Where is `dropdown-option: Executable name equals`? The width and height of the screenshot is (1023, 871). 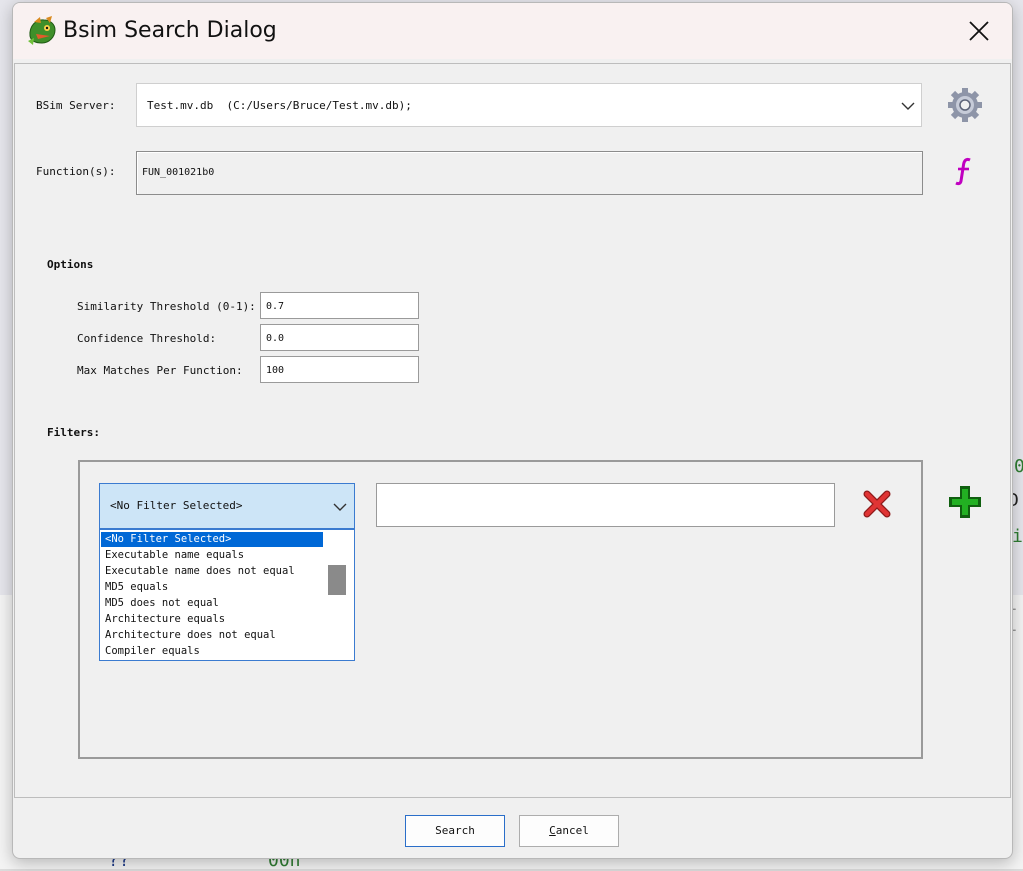
dropdown-option: Executable name equals is located at coordinates (212, 555).